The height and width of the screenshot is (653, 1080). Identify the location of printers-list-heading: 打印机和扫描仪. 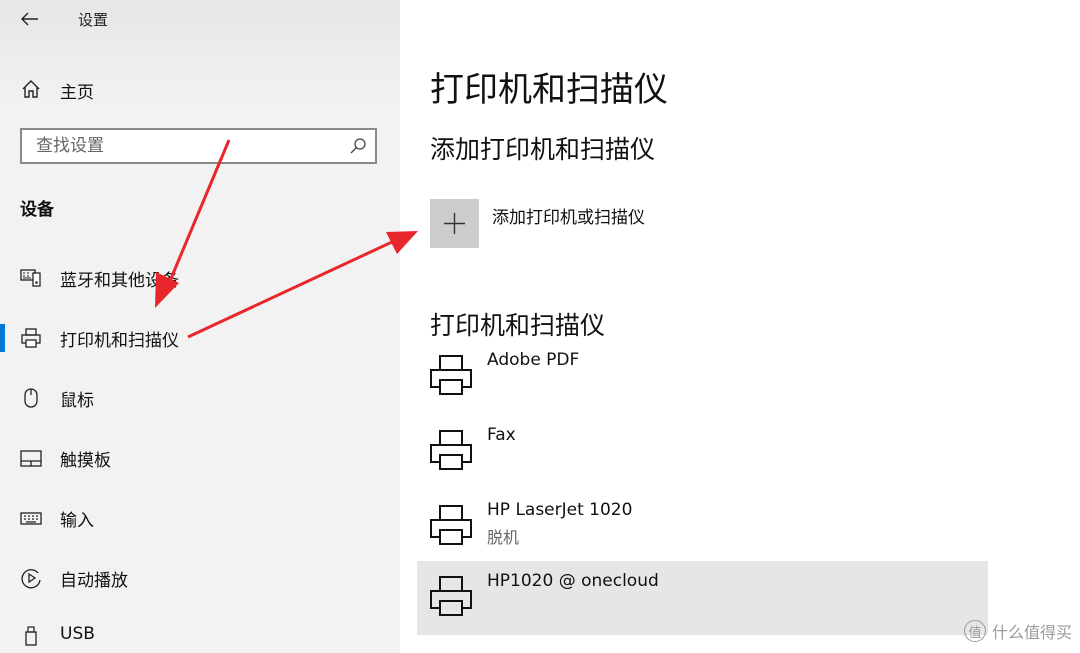
(518, 325).